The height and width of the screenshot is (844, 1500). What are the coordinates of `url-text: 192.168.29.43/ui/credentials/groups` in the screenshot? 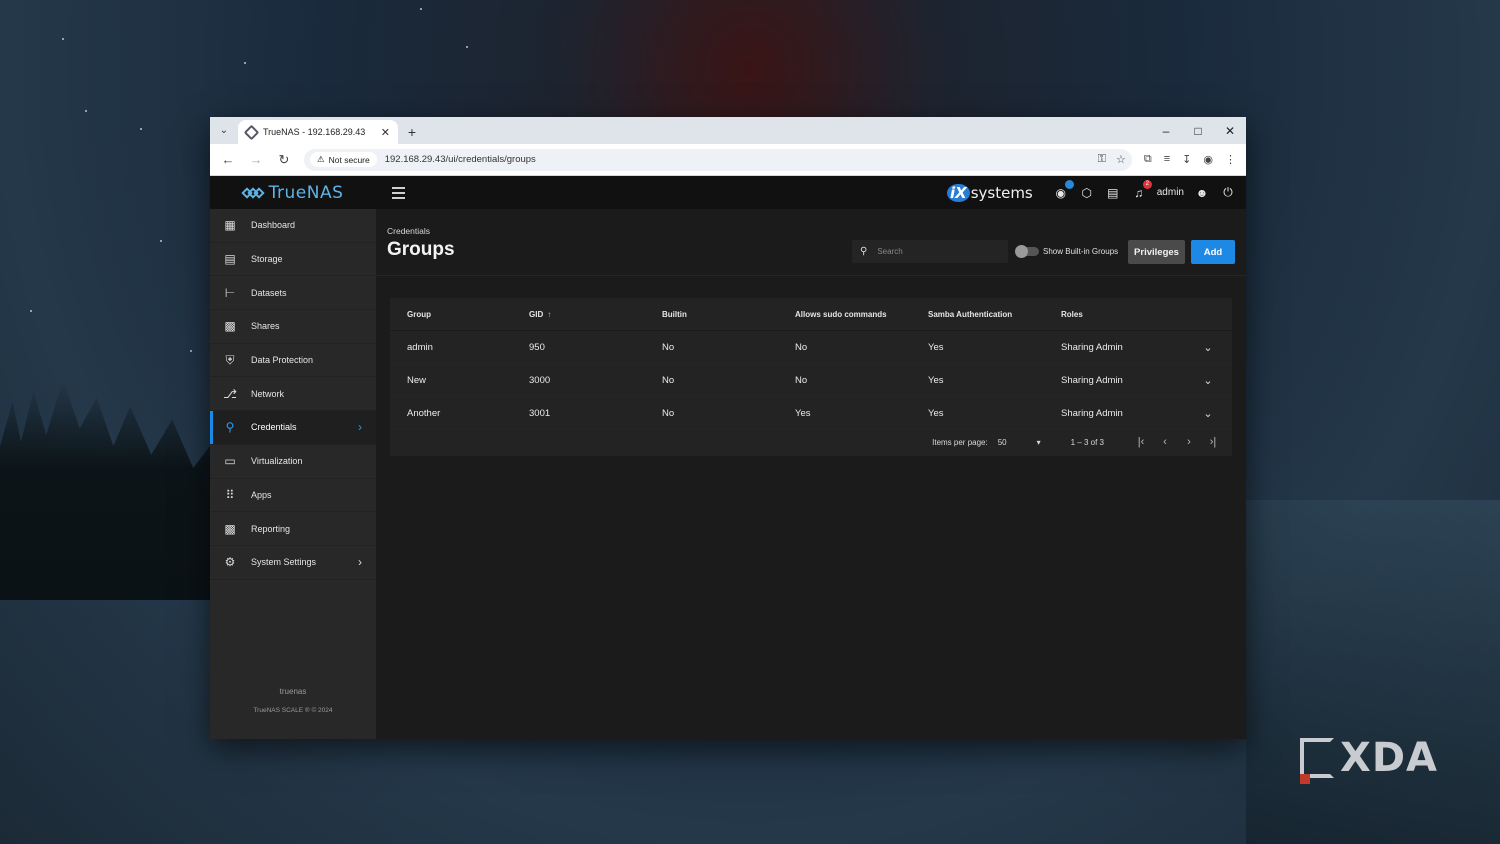 It's located at (737, 159).